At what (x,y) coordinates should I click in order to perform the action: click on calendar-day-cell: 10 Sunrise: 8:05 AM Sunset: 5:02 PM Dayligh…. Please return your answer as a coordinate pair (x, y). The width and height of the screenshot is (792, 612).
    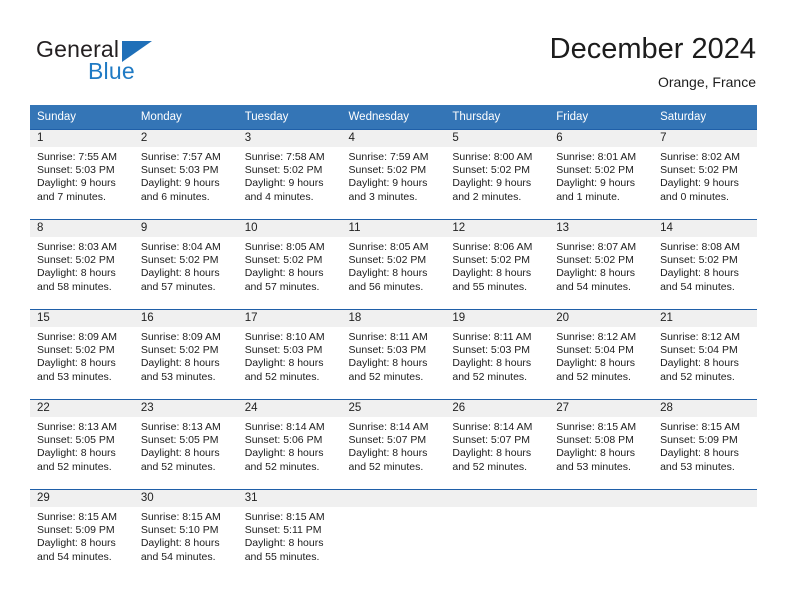
    Looking at the image, I should click on (289, 264).